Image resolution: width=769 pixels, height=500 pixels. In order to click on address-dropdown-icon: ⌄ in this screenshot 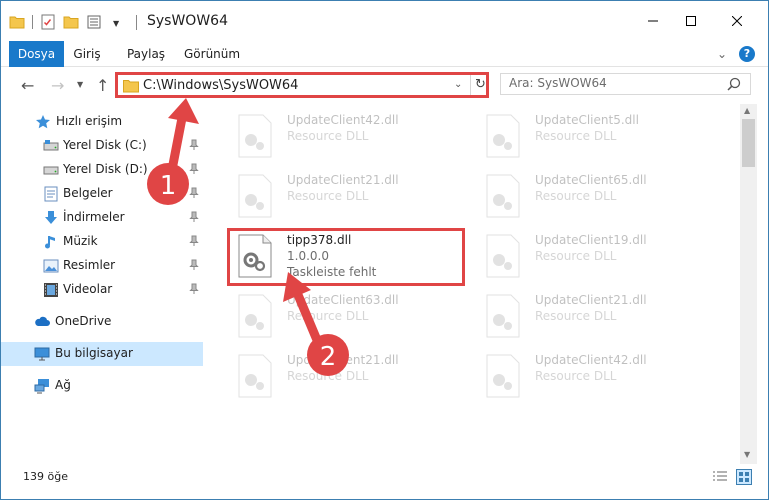, I will do `click(458, 84)`.